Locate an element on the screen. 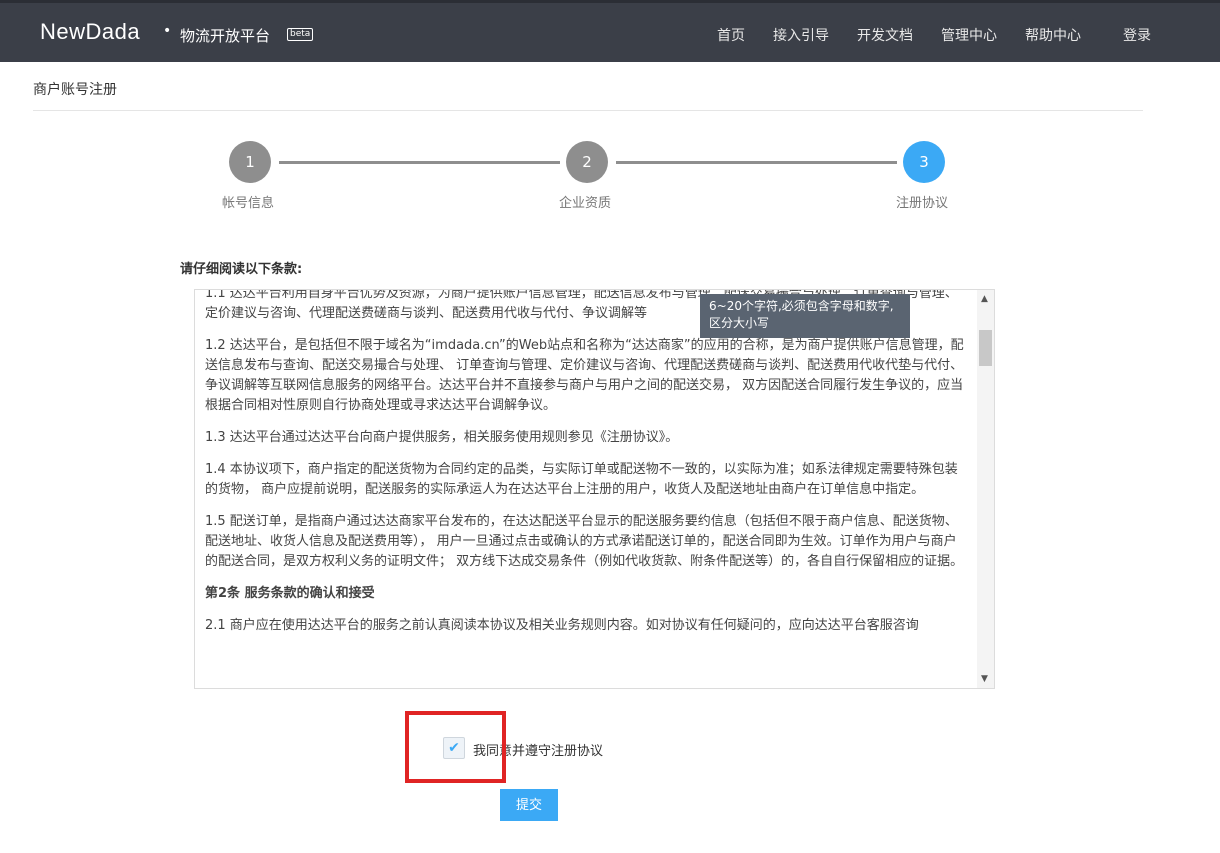  page-title: 商户账号注册 is located at coordinates (75, 90).